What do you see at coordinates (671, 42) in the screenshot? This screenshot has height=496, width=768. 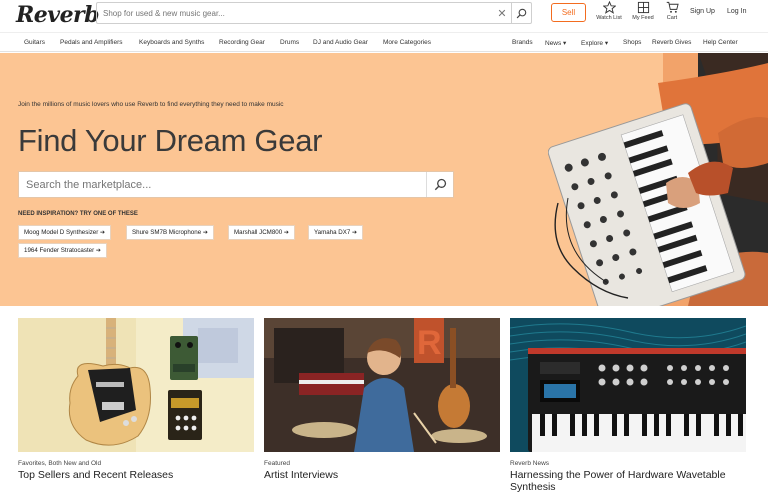 I see `nav-reverb-gives: Reverb Gives` at bounding box center [671, 42].